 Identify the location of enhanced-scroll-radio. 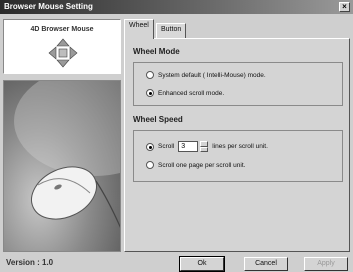
(150, 93).